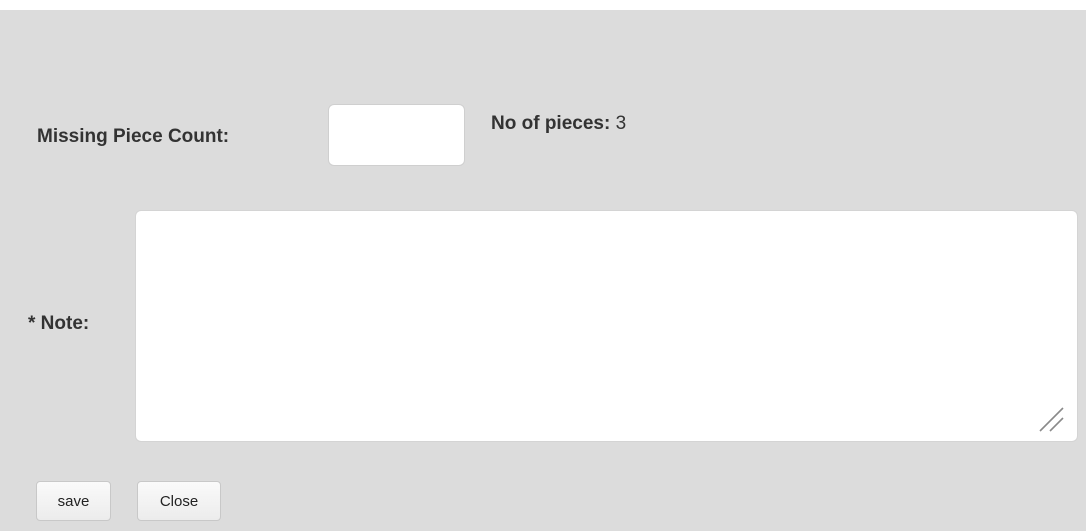 The image size is (1086, 531). What do you see at coordinates (621, 123) in the screenshot?
I see `no-of-pieces-value: 3` at bounding box center [621, 123].